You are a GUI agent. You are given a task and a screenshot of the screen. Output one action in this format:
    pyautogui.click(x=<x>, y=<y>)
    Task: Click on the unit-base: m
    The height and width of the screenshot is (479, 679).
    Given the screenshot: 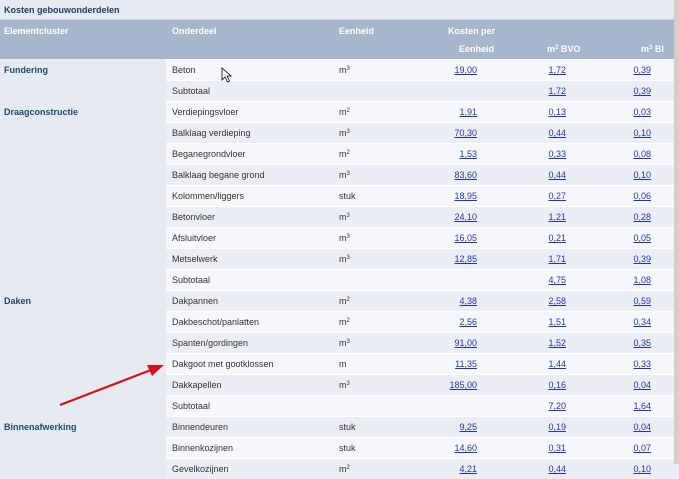 What is the action you would take?
    pyautogui.click(x=343, y=469)
    